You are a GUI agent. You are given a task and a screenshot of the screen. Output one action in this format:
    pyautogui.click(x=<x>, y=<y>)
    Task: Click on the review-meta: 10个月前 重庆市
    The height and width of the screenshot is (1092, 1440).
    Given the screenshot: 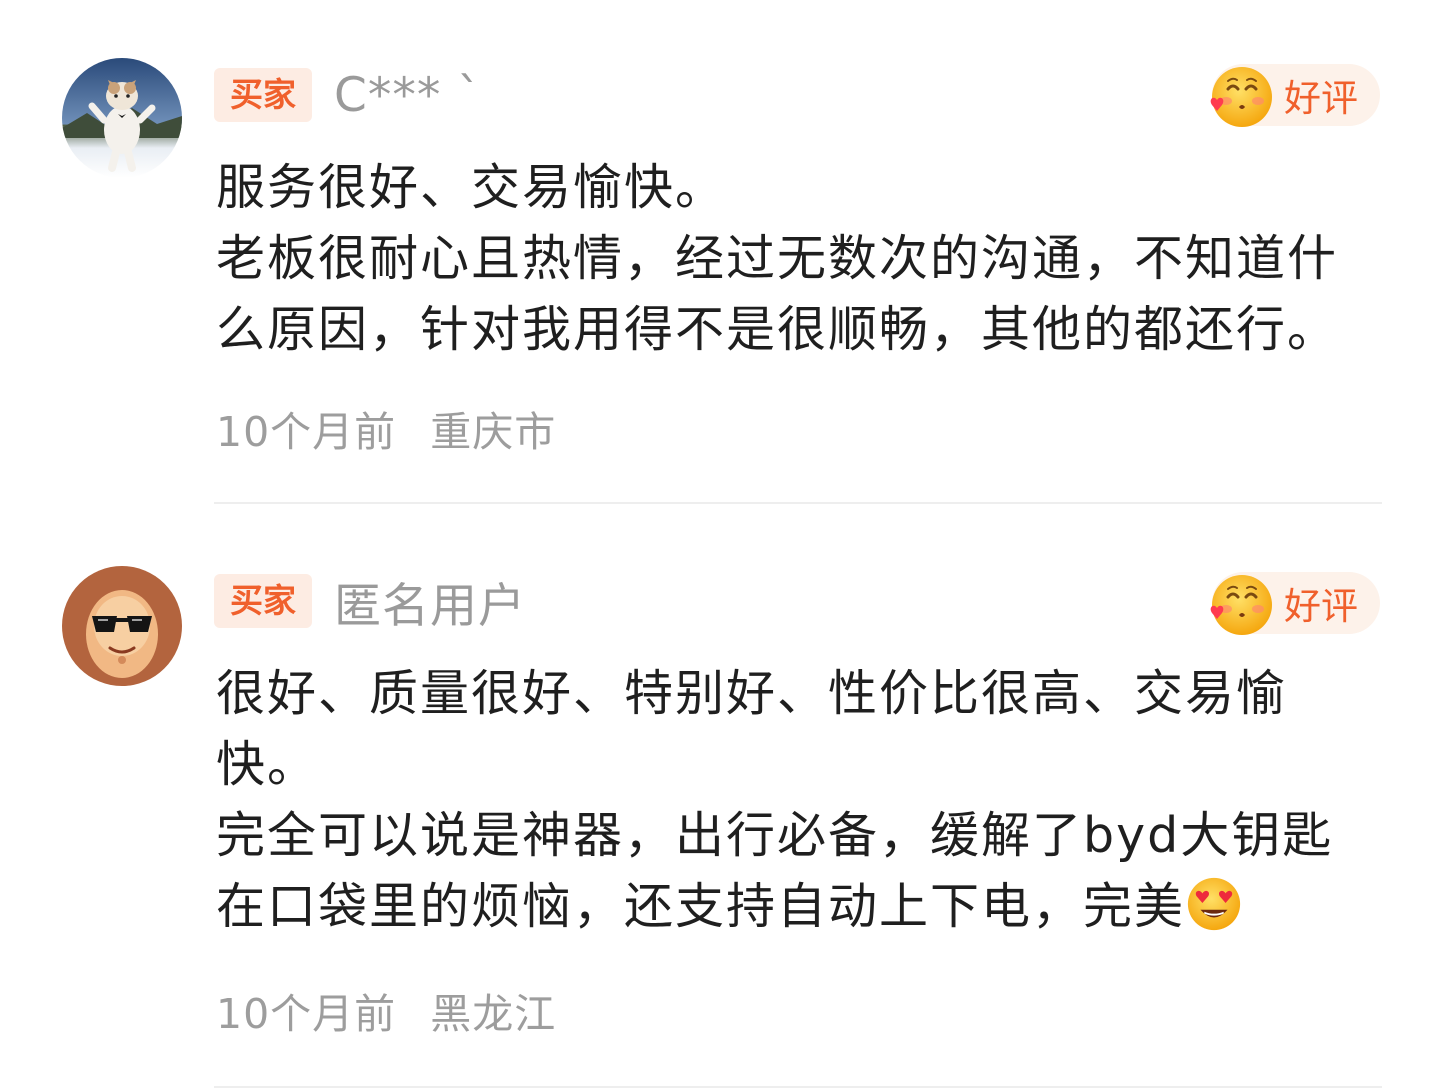 What is the action you would take?
    pyautogui.click(x=386, y=428)
    